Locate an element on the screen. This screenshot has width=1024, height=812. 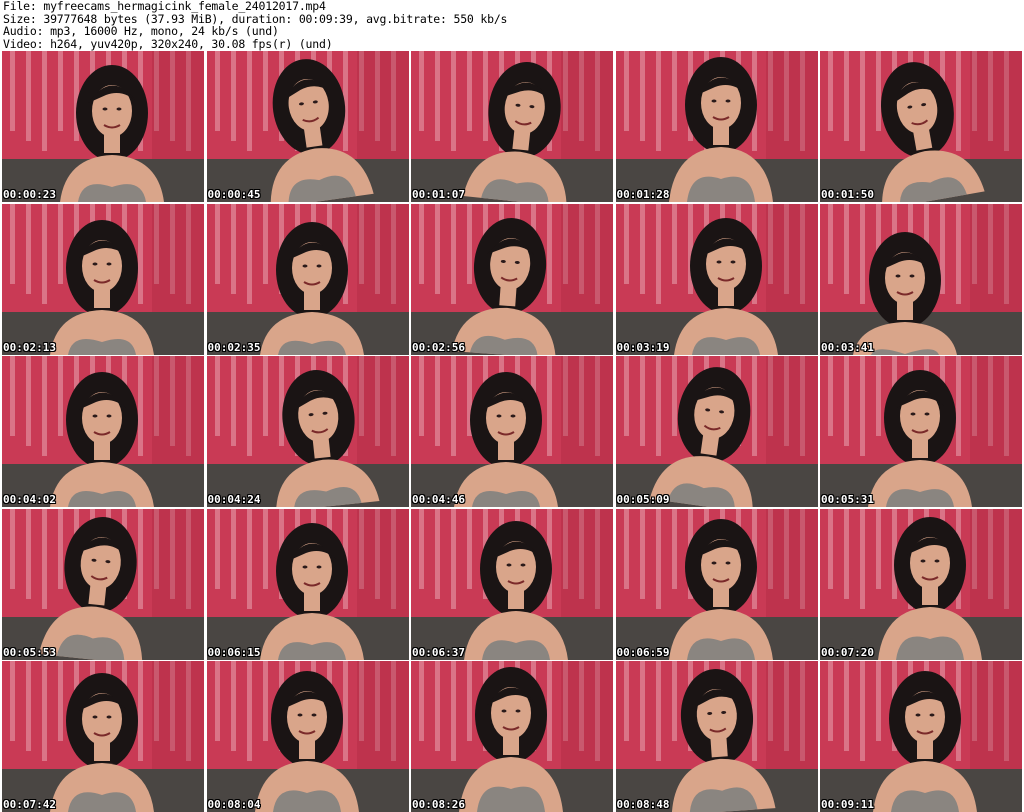
thumbnail-timestamp: 00:07:20 is located at coordinates (847, 652).